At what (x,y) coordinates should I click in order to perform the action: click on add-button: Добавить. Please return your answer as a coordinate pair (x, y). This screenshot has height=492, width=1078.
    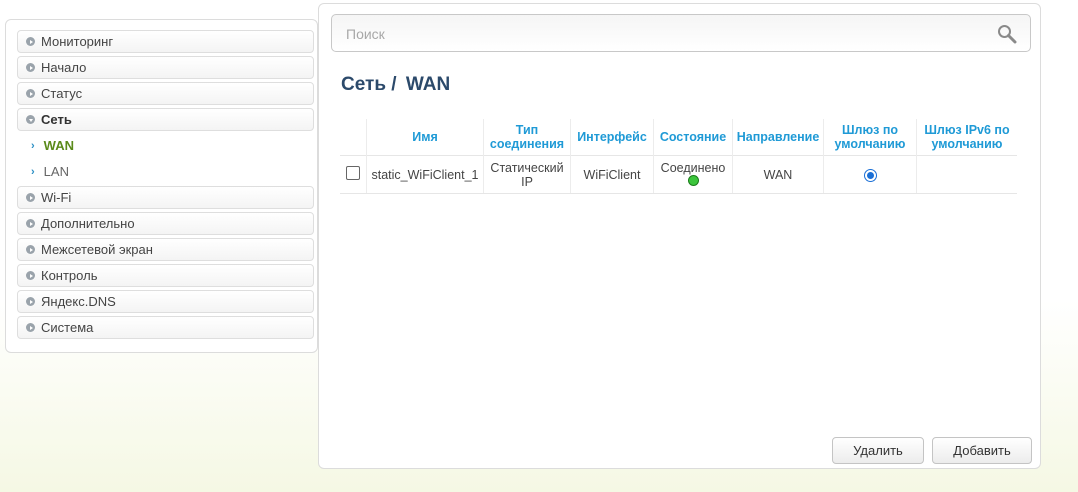
    Looking at the image, I should click on (982, 450).